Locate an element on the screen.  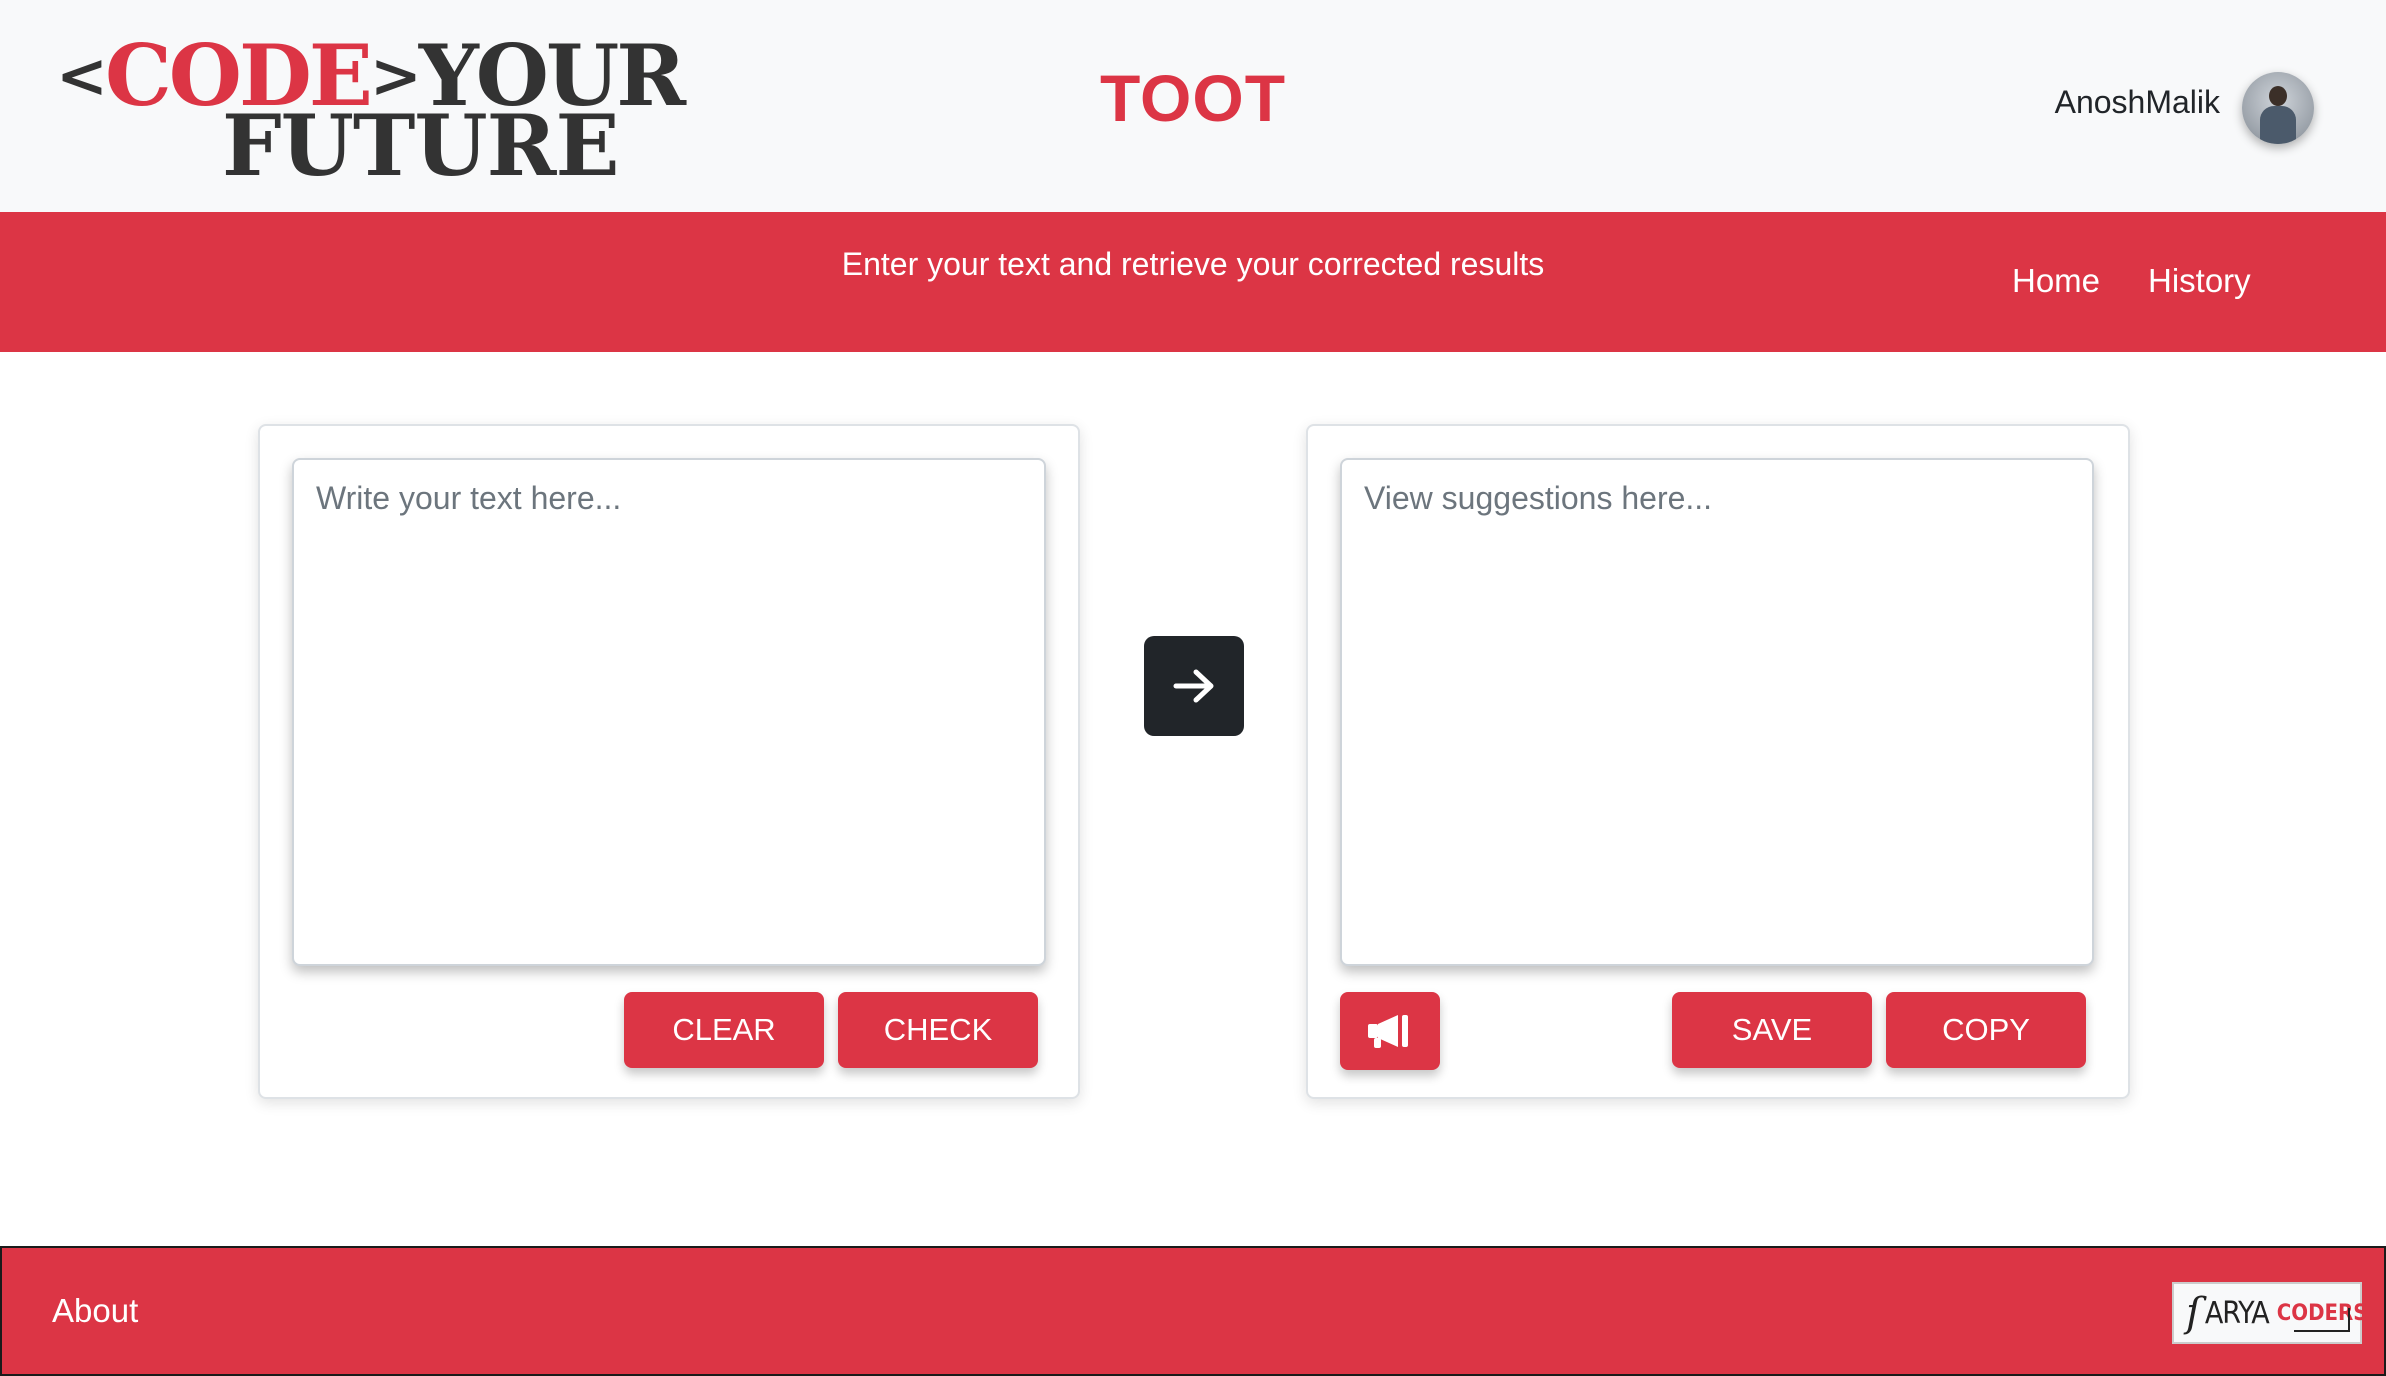
logo-tick is located at coordinates (2349, 1320).